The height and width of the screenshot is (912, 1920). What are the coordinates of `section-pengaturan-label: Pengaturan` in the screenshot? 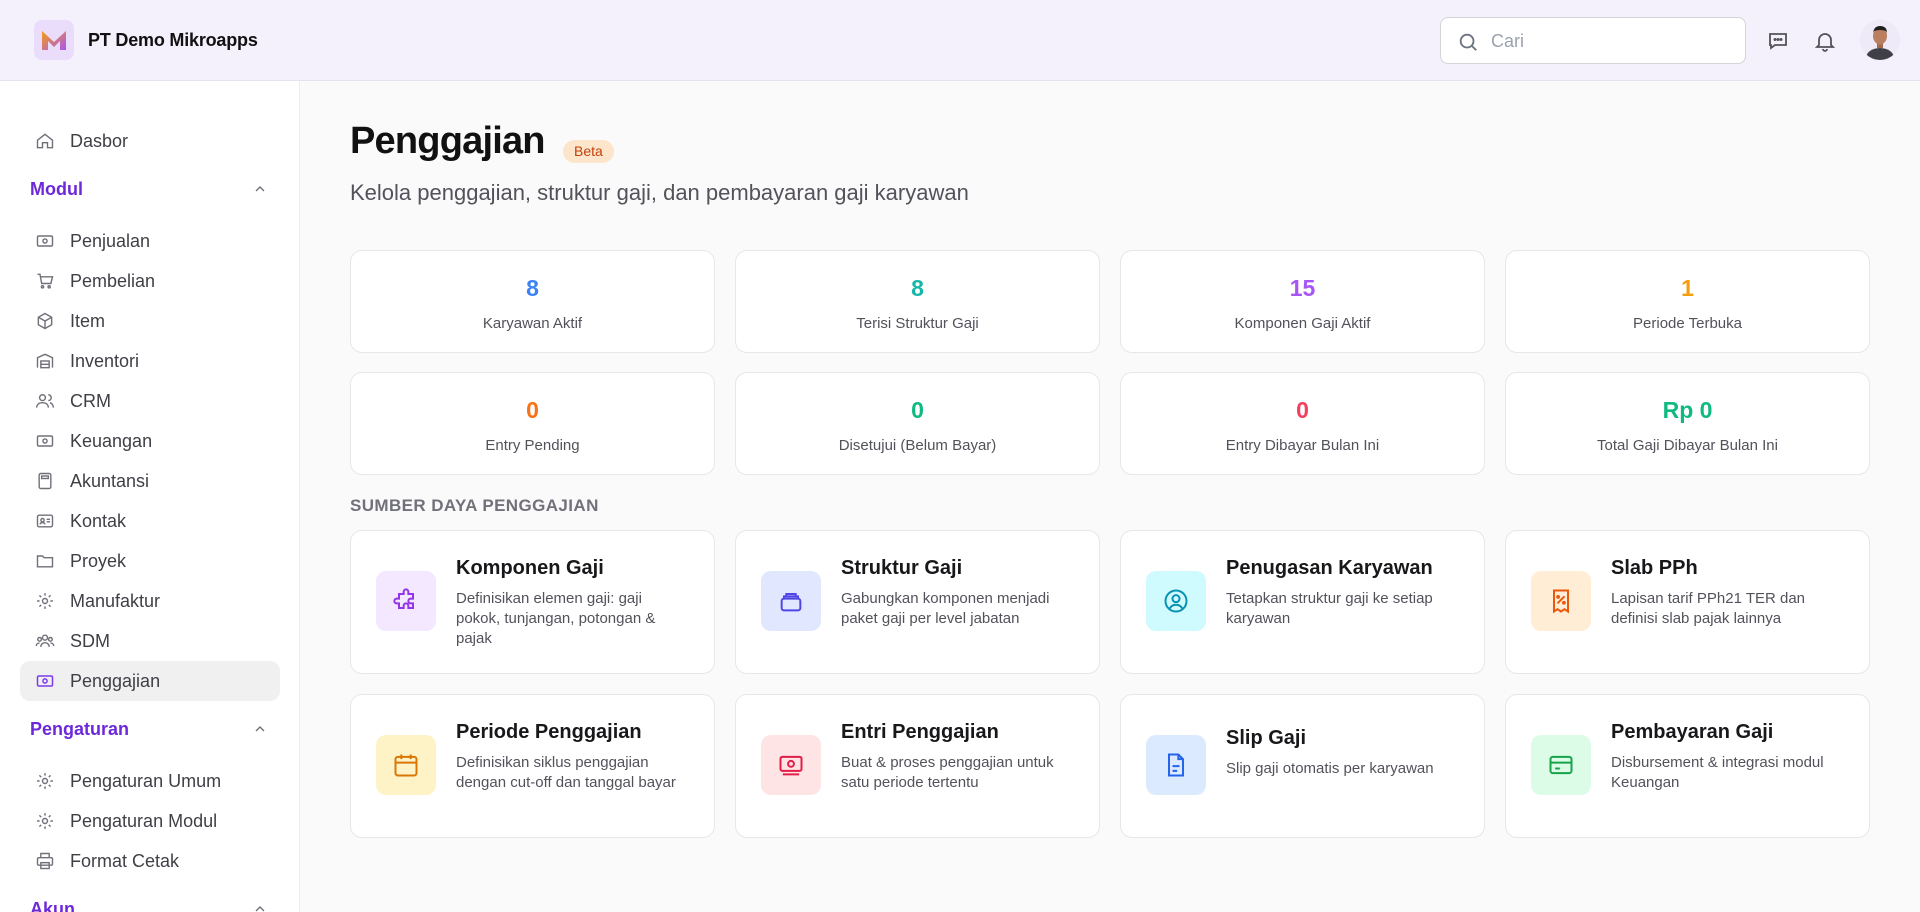 It's located at (80, 728).